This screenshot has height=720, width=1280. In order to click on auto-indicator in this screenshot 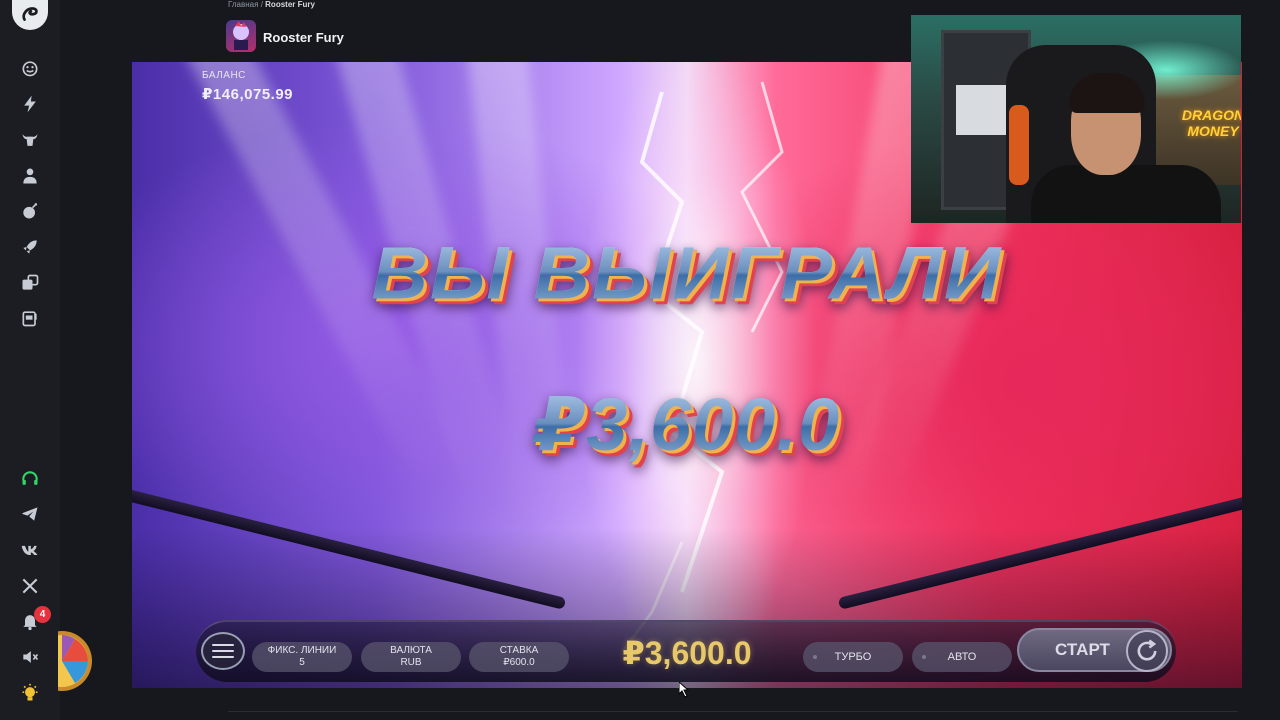, I will do `click(924, 657)`.